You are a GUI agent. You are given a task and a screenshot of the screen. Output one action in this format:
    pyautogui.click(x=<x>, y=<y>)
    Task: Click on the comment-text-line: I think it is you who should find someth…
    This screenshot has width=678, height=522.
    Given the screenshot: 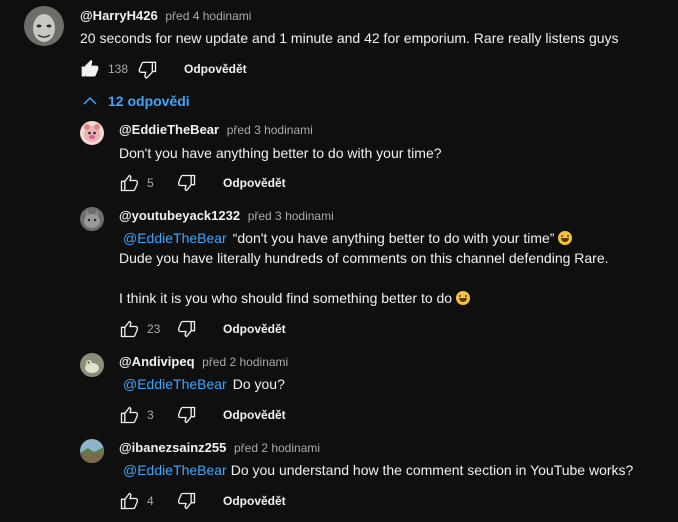 What is the action you would take?
    pyautogui.click(x=286, y=298)
    